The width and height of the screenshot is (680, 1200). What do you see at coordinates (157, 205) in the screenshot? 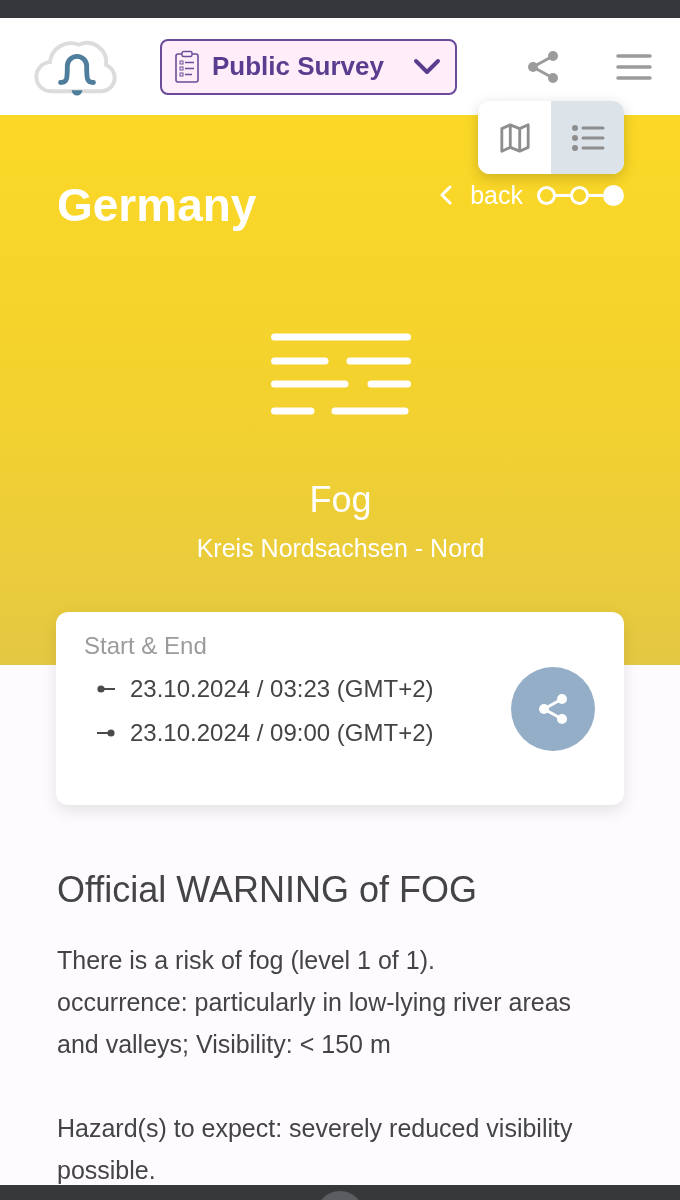
I see `country-title: Germany` at bounding box center [157, 205].